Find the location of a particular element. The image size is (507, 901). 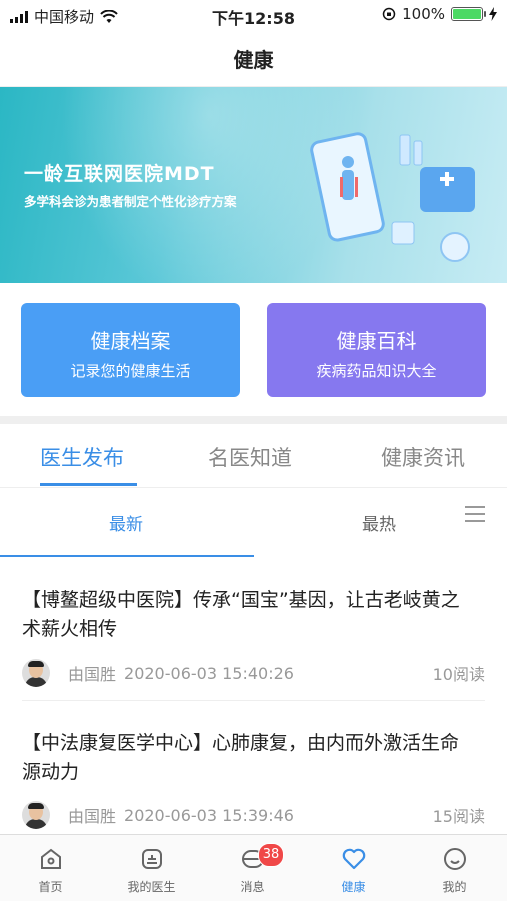

health-encyclopedia-card: 健康百科 疾病药品知识大全 is located at coordinates (376, 350).